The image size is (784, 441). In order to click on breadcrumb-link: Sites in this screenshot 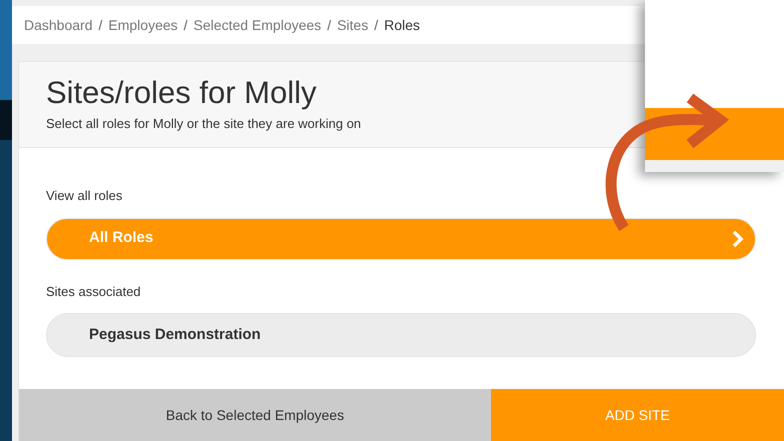, I will do `click(352, 25)`.